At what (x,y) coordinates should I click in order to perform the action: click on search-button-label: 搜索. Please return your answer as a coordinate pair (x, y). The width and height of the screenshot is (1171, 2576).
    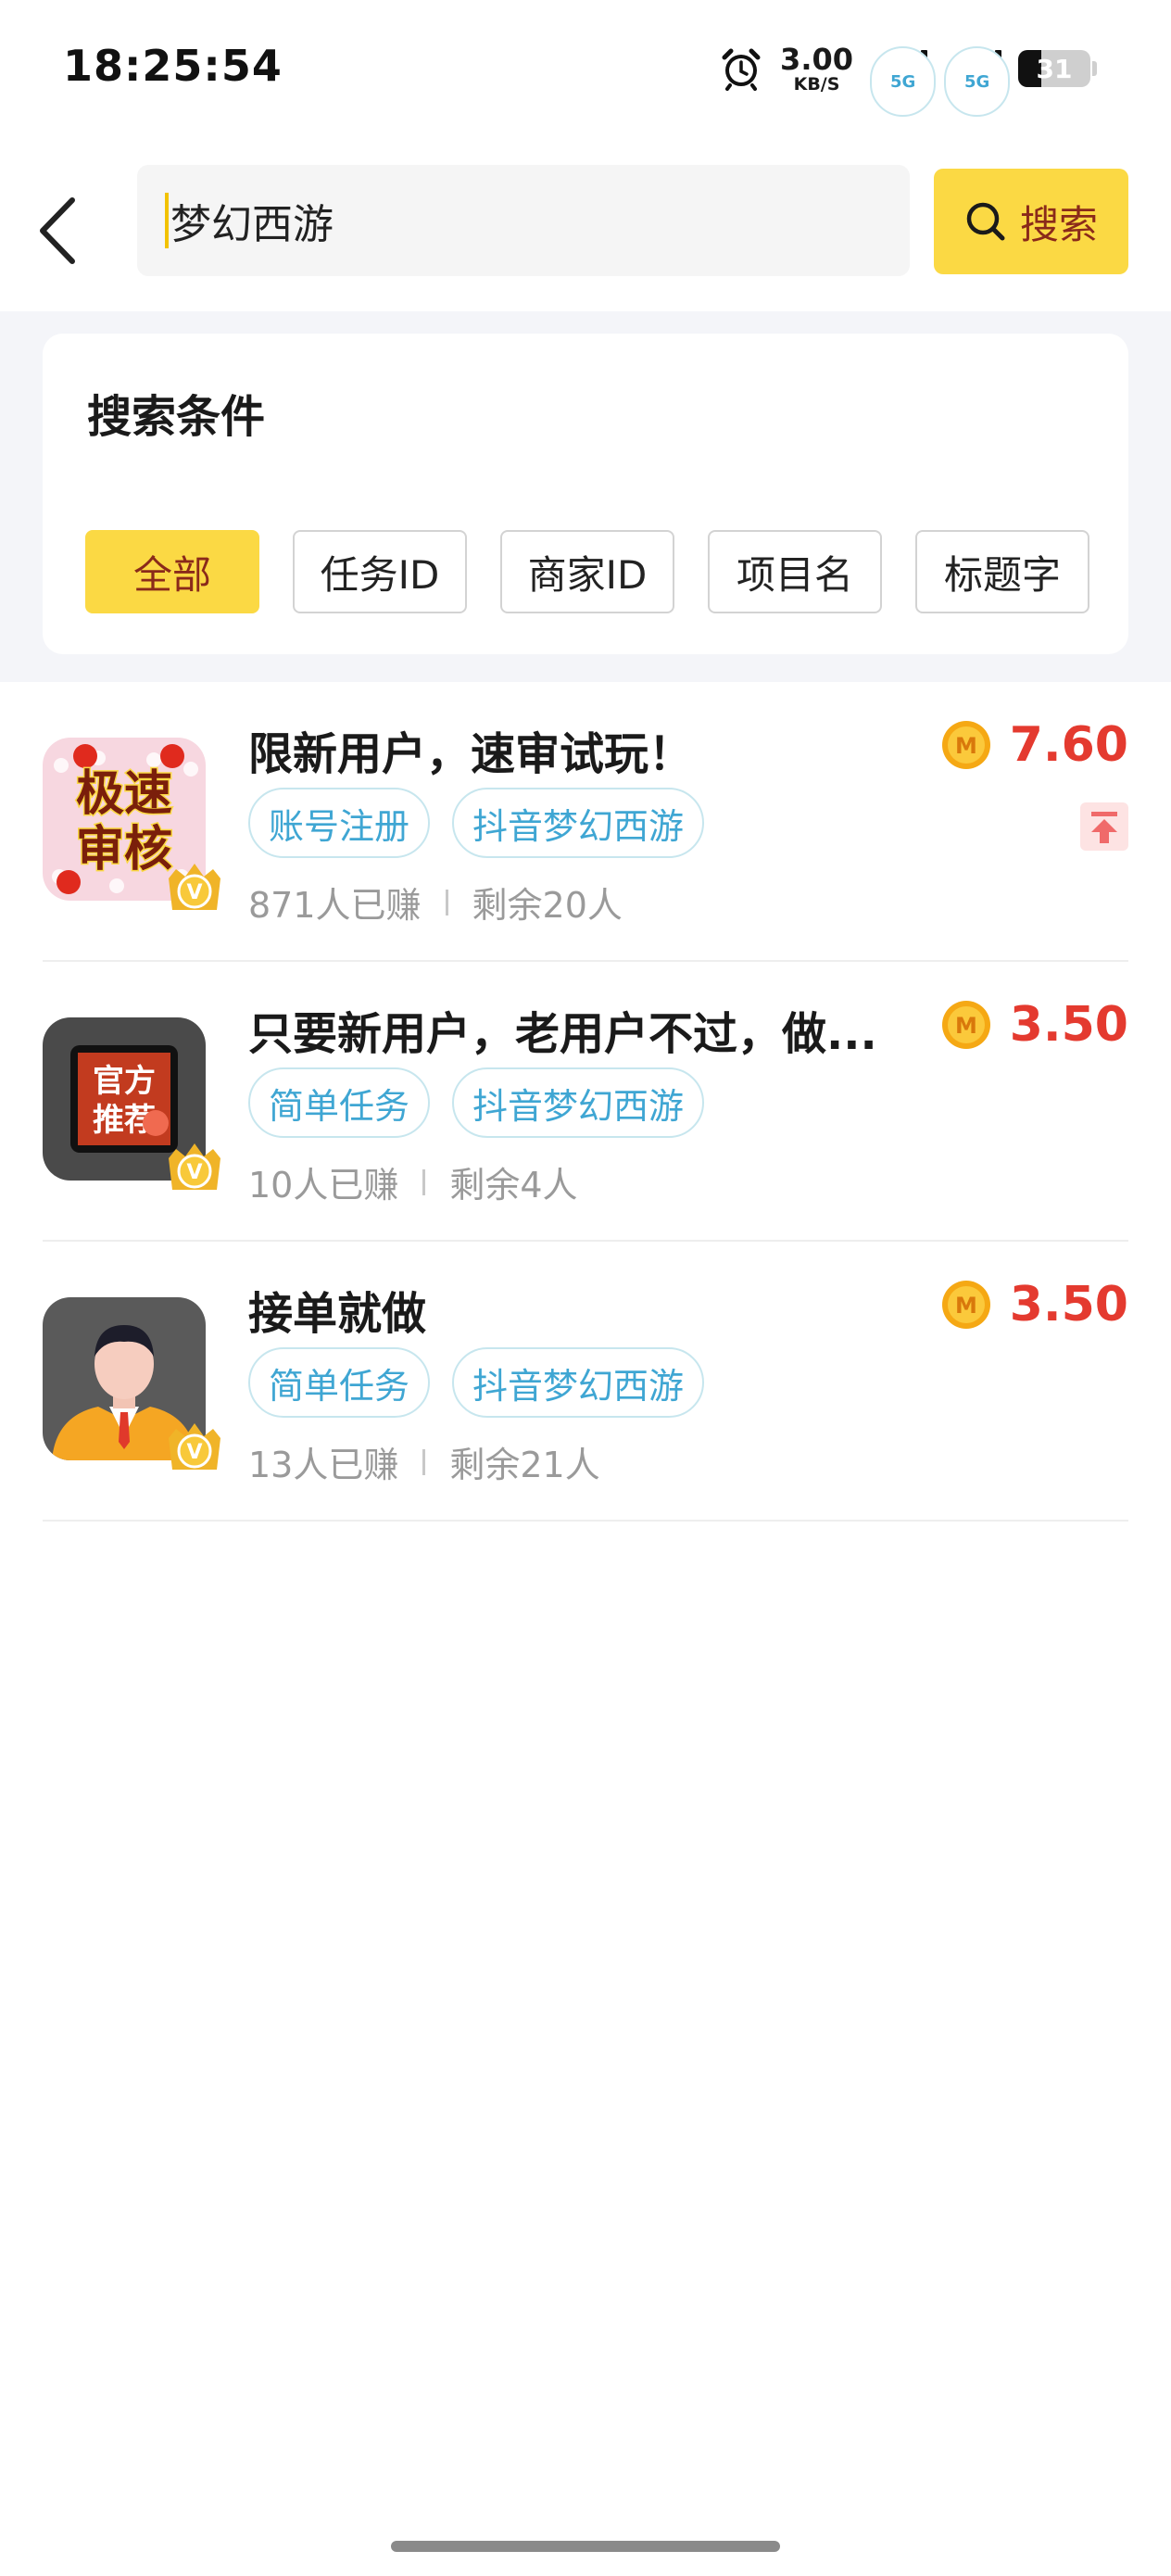
    Looking at the image, I should click on (1059, 224).